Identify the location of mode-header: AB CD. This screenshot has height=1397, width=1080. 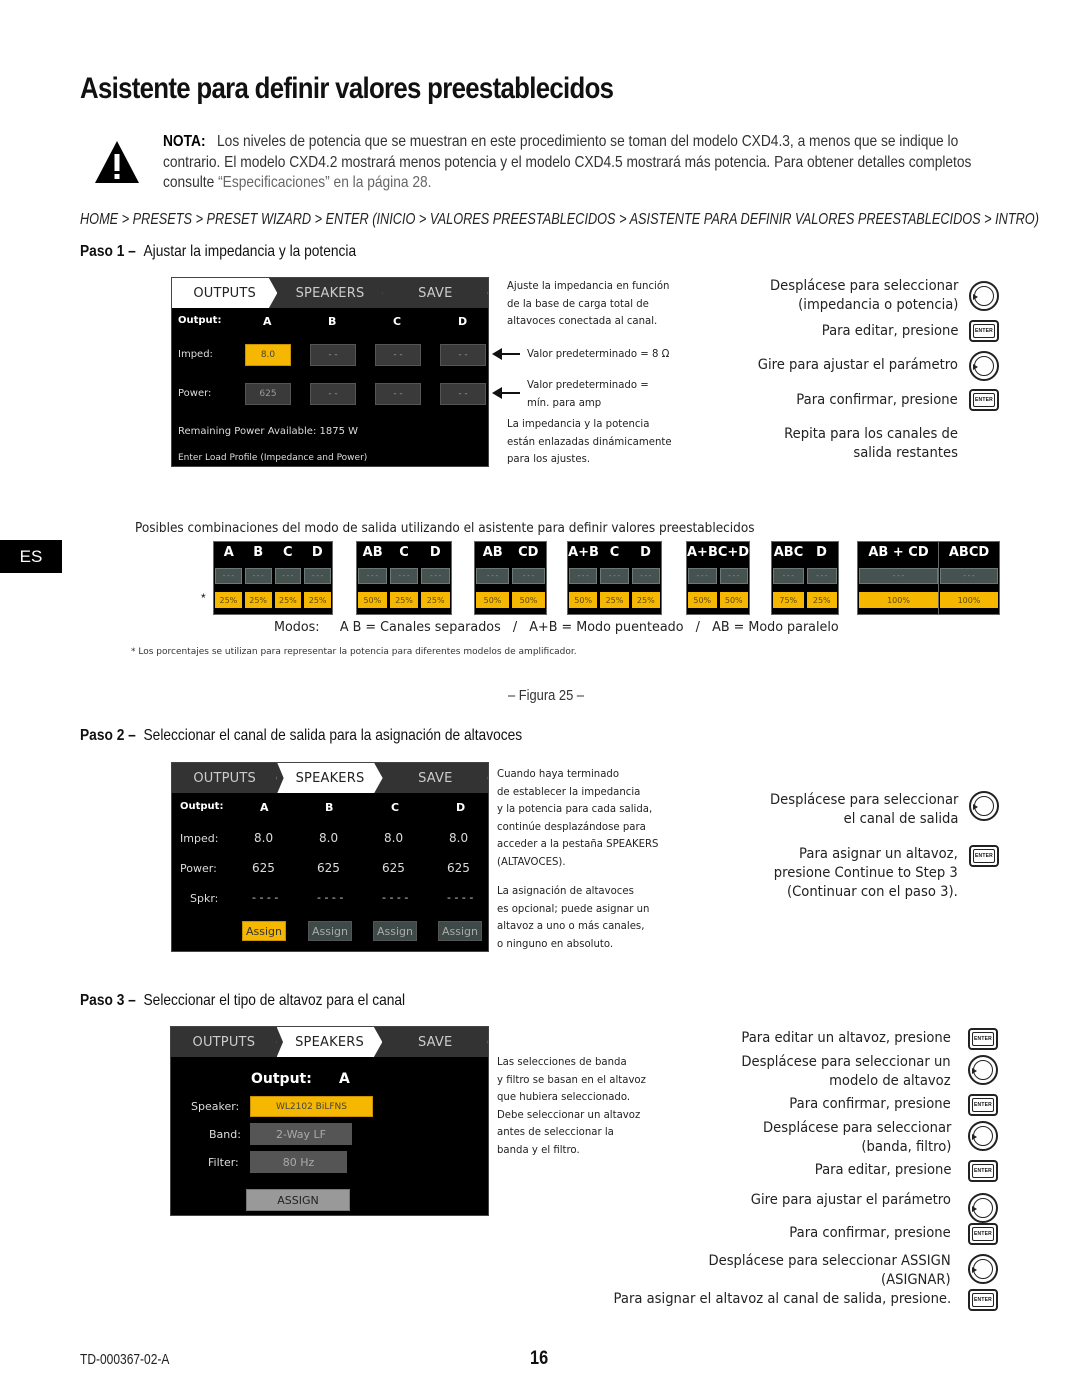
(510, 555).